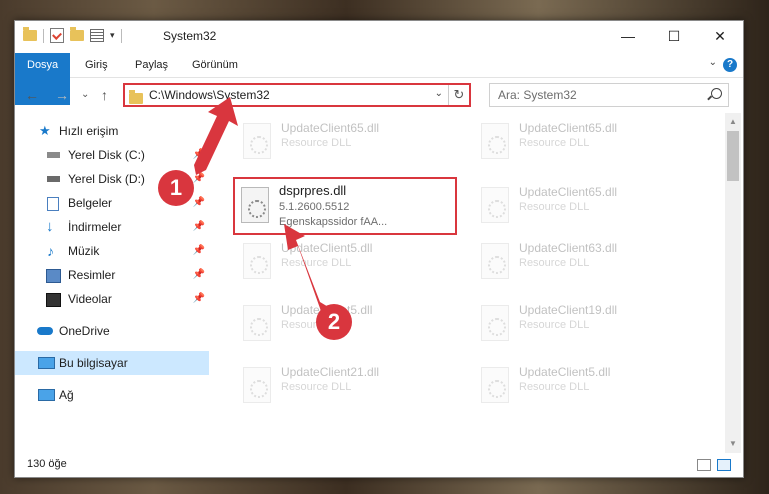 The image size is (769, 494). Describe the element at coordinates (216, 136) in the screenshot. I see `arrow-to-address-bar` at that location.